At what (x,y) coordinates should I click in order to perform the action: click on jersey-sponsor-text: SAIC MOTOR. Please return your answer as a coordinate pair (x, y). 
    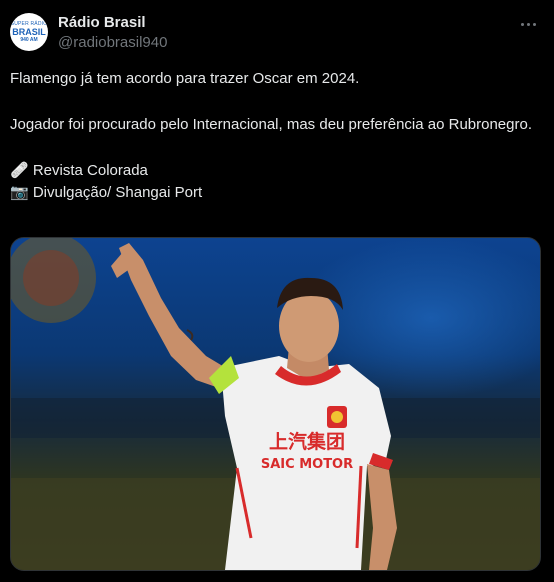
    Looking at the image, I should click on (307, 464).